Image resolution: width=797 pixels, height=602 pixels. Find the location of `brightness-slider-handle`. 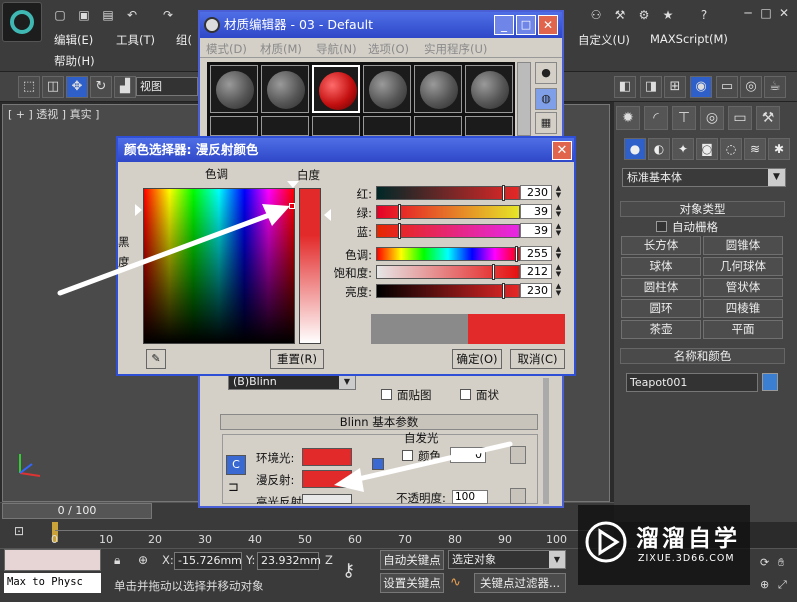

brightness-slider-handle is located at coordinates (503, 291).